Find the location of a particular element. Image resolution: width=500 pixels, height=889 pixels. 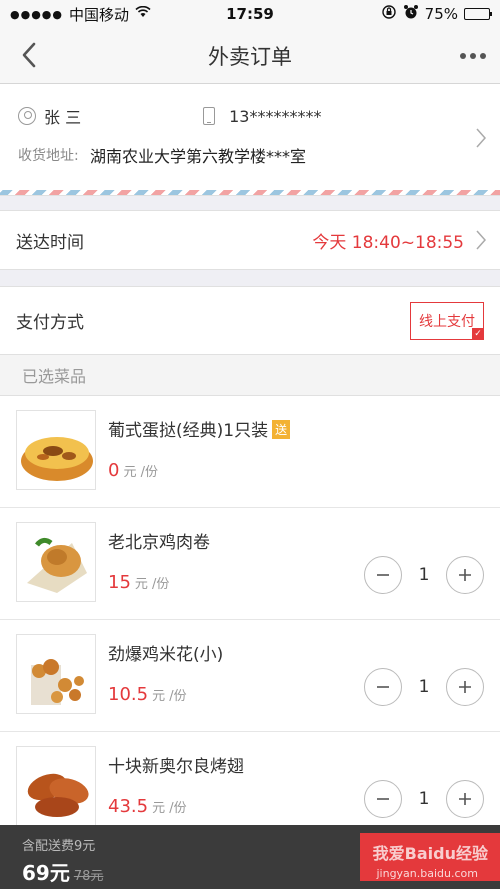

total-price: 69元 is located at coordinates (46, 873).